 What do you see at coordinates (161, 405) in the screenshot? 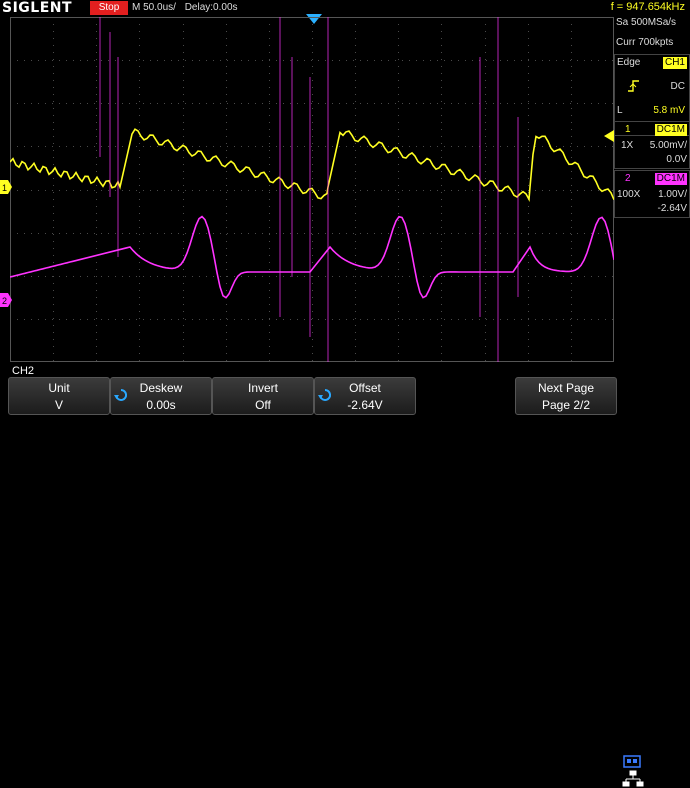
I see `softkey-value: 0.00s` at bounding box center [161, 405].